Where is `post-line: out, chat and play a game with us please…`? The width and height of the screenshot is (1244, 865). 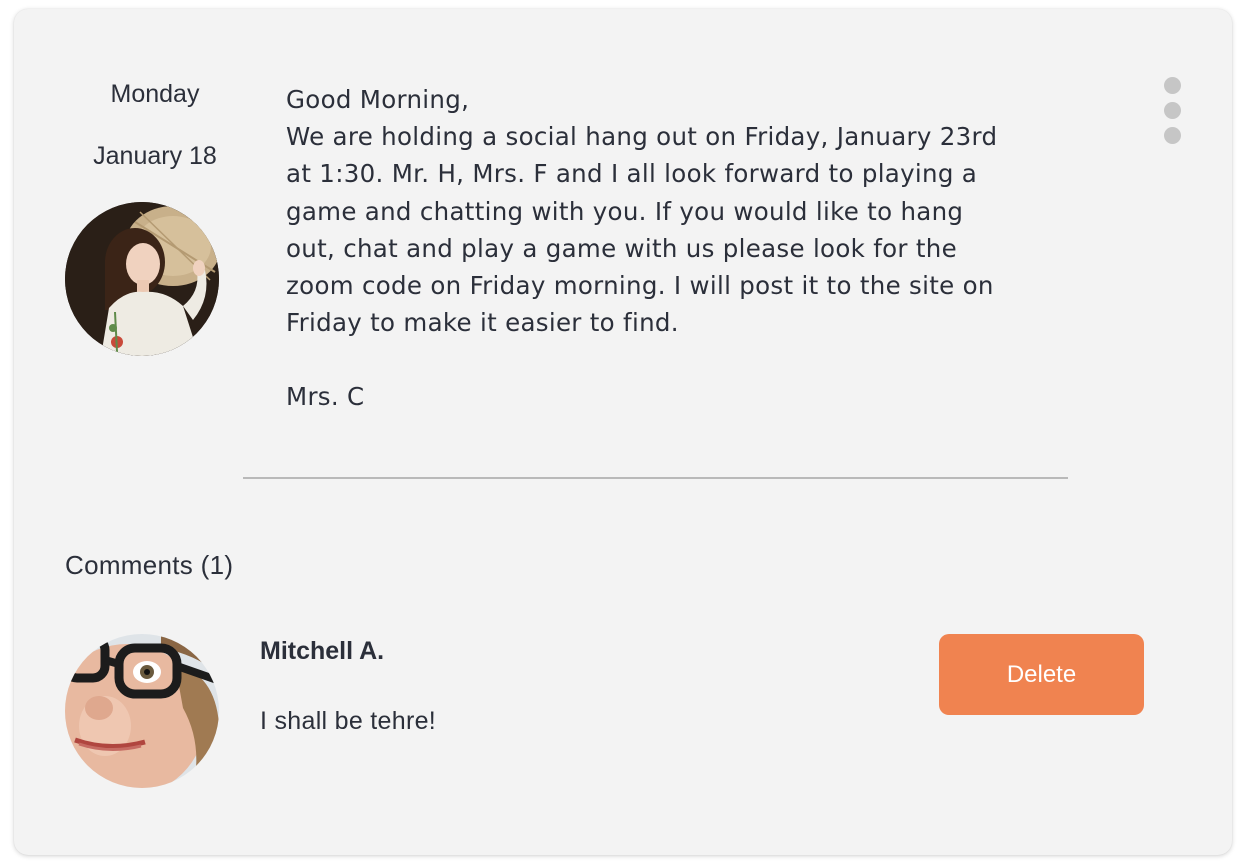 post-line: out, chat and play a game with us please… is located at coordinates (621, 248).